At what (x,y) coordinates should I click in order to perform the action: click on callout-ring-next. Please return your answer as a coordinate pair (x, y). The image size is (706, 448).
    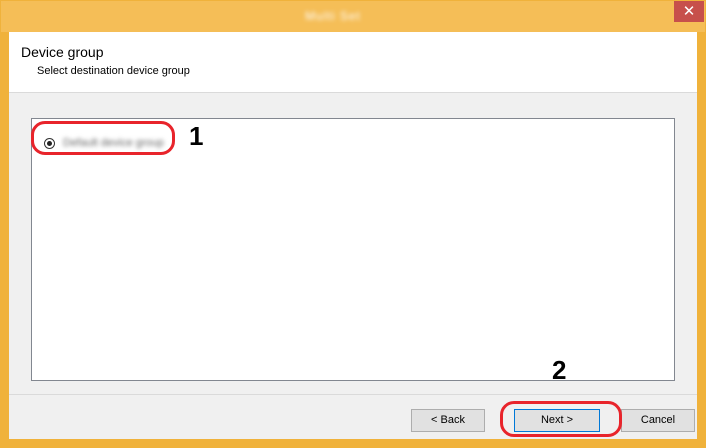
    Looking at the image, I should click on (561, 419).